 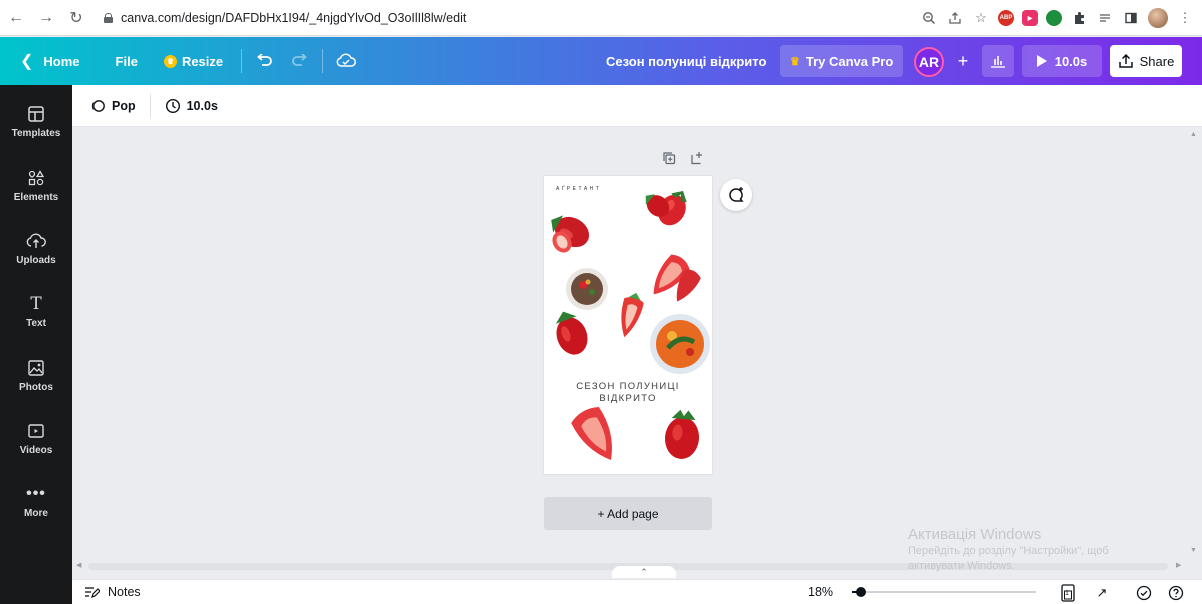 What do you see at coordinates (1158, 18) in the screenshot?
I see `profile-avatar` at bounding box center [1158, 18].